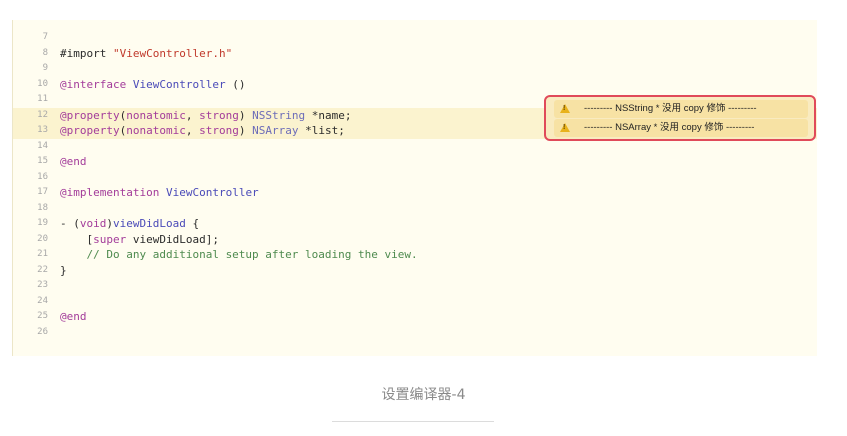  I want to click on code-text: @implementation ViewController, so click(159, 192).